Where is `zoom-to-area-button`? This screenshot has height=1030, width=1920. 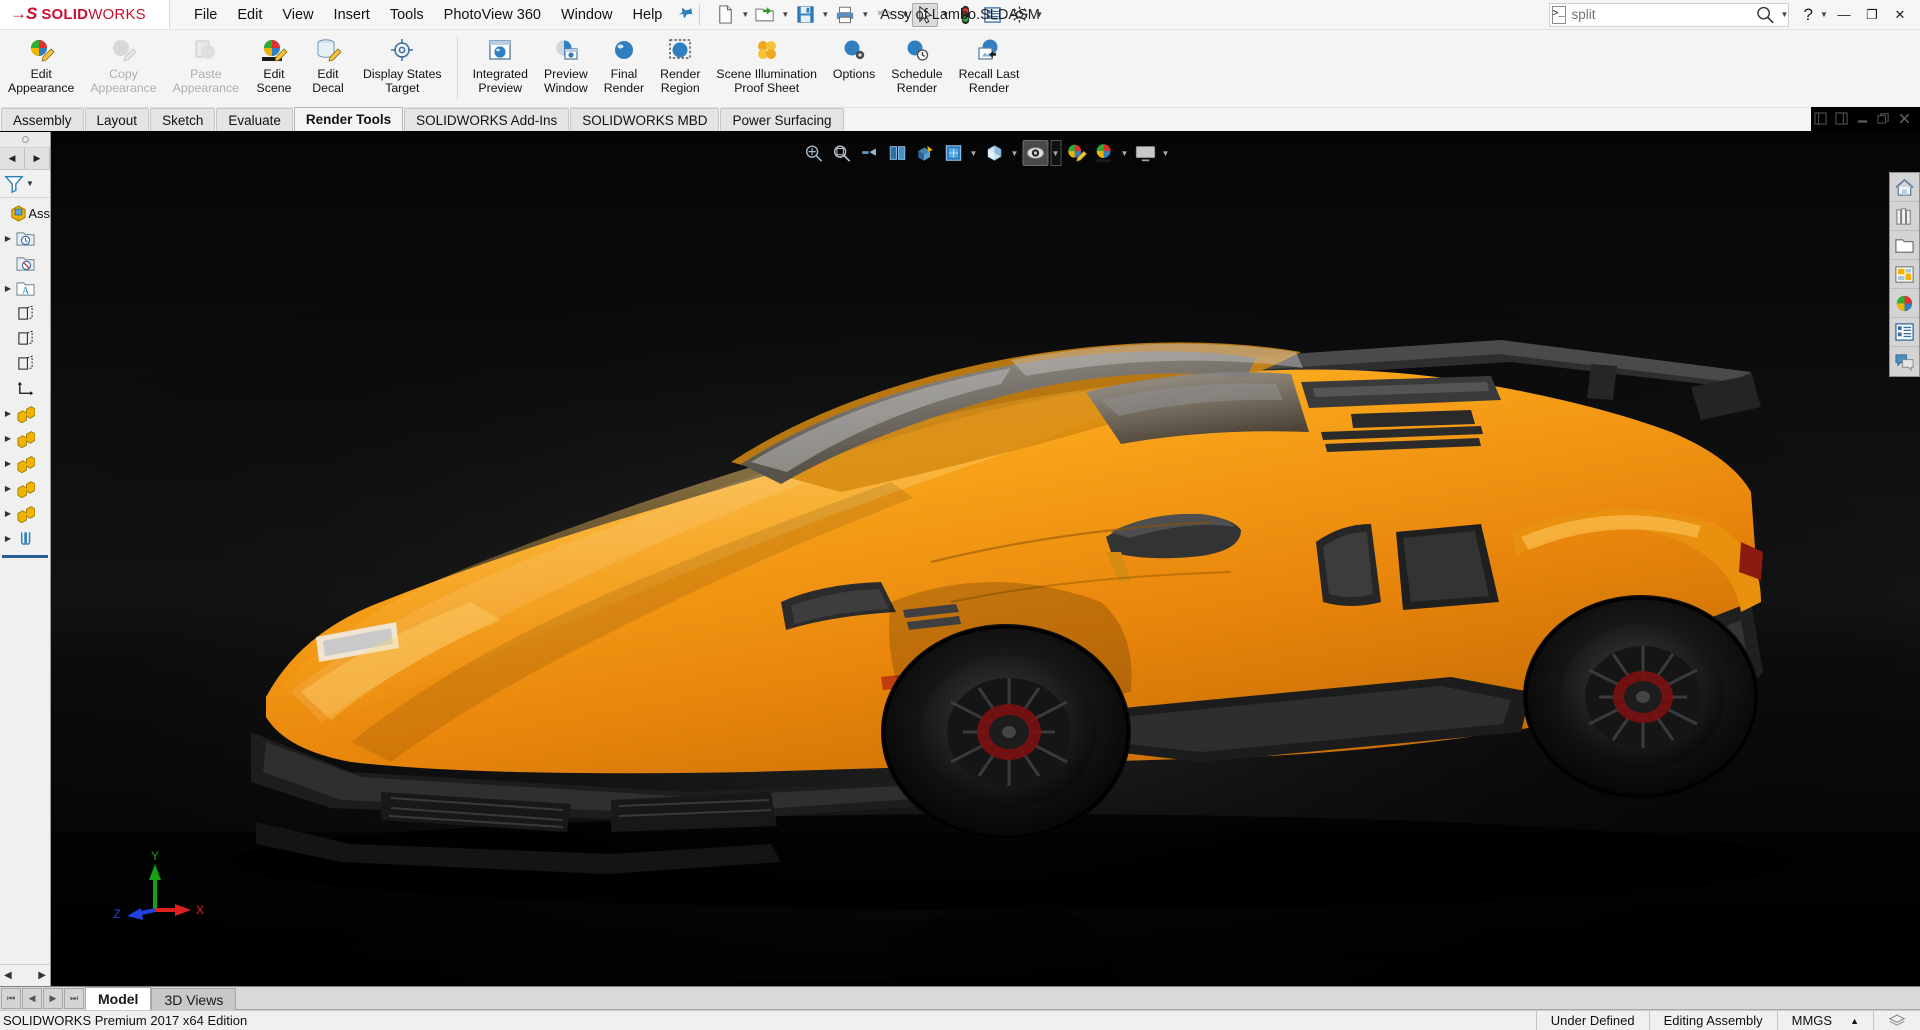 zoom-to-area-button is located at coordinates (841, 153).